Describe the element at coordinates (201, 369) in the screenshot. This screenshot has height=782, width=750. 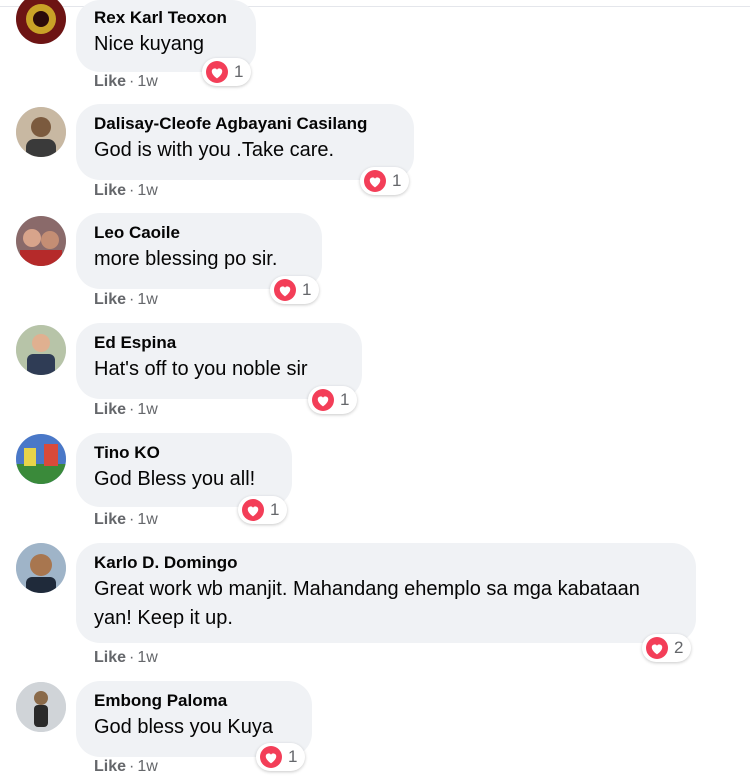
I see `comment-text: Hat's off to you noble sir` at that location.